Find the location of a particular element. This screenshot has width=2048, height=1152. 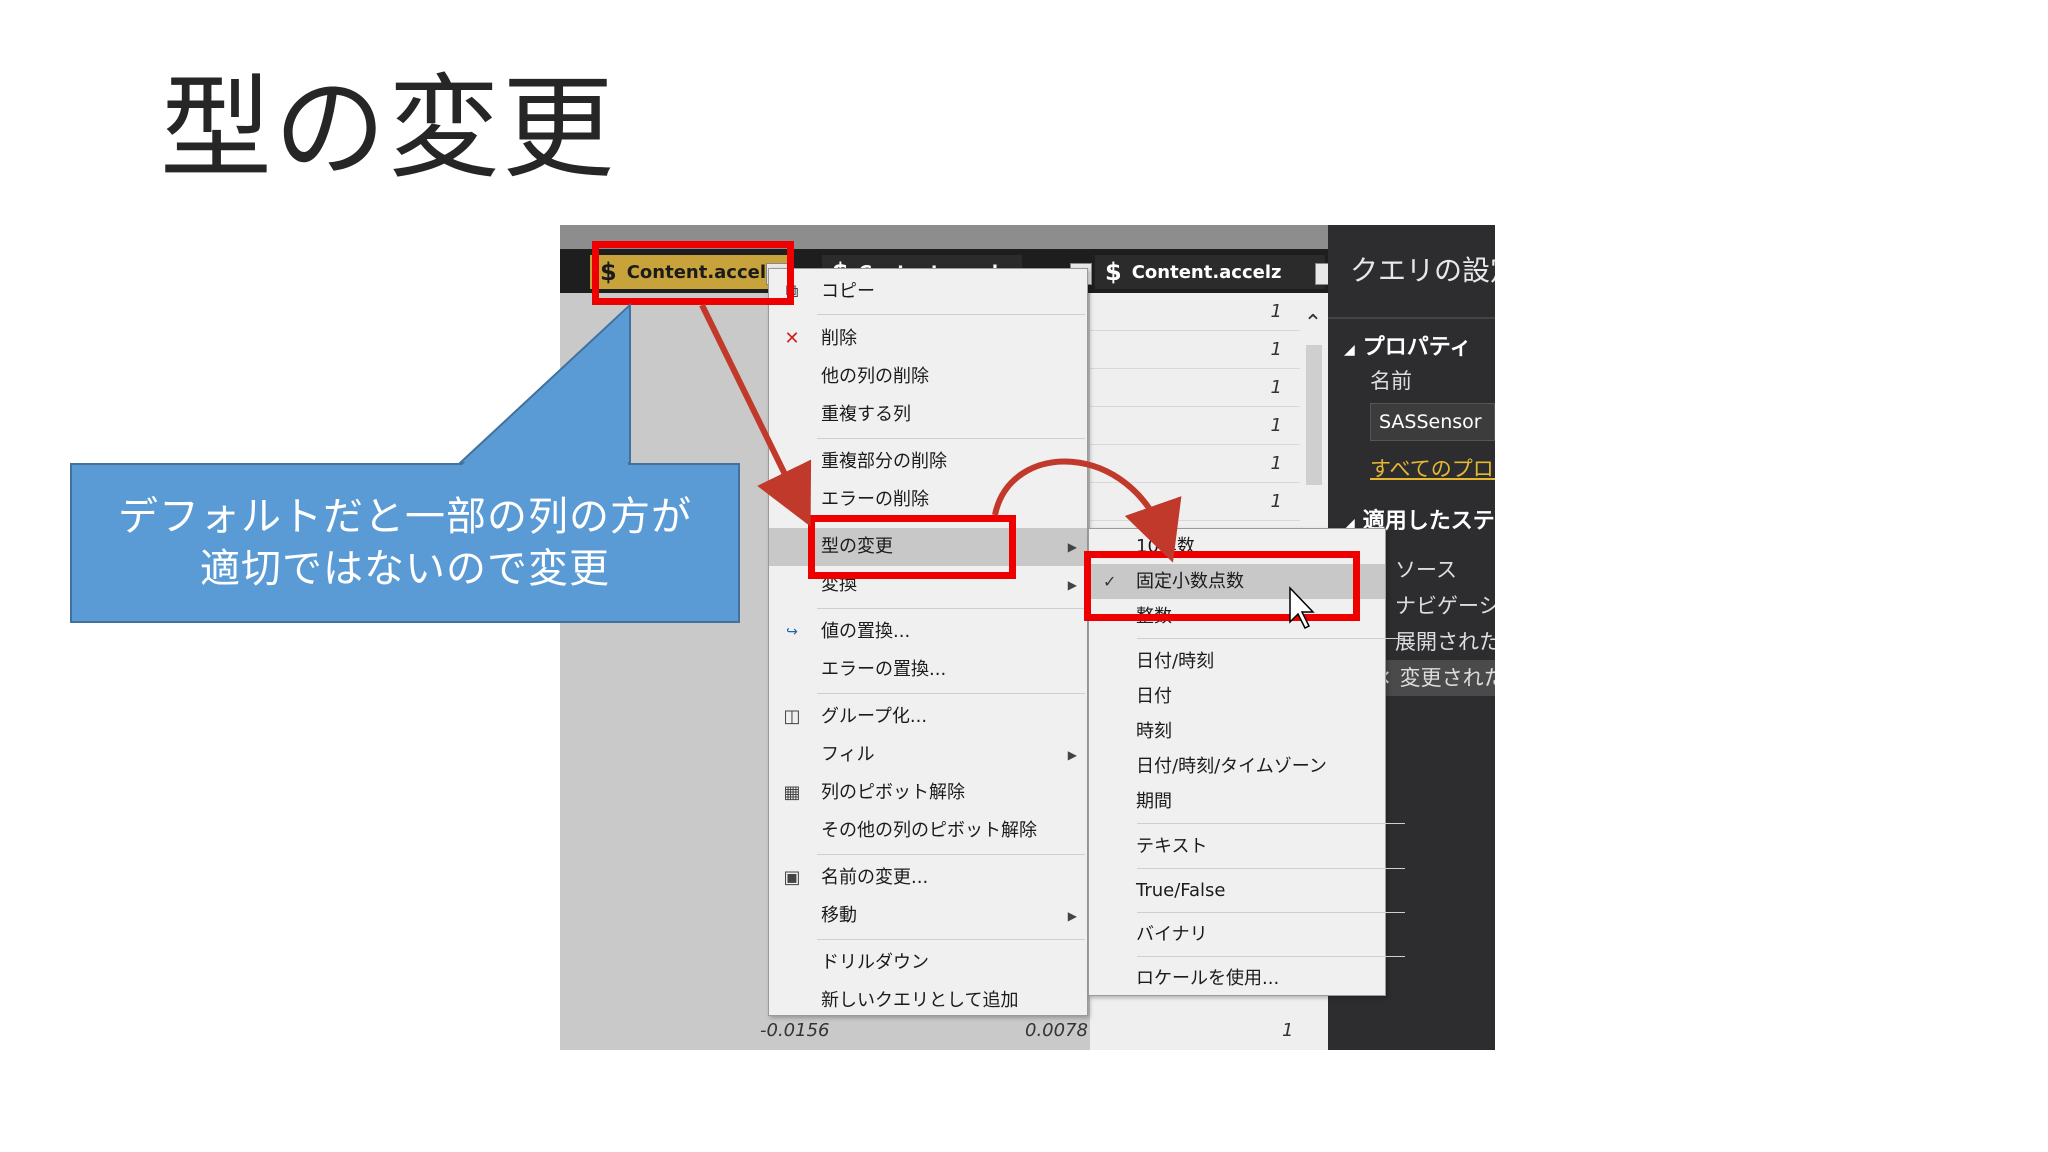

callout-tail-fill is located at coordinates (545, 386).